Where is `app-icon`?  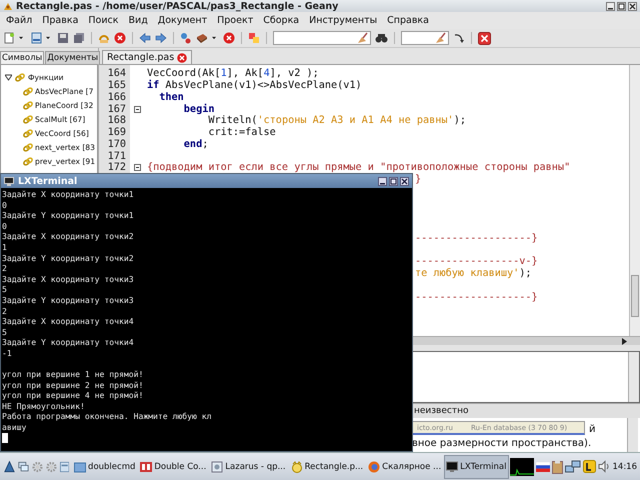
app-icon is located at coordinates (146, 466).